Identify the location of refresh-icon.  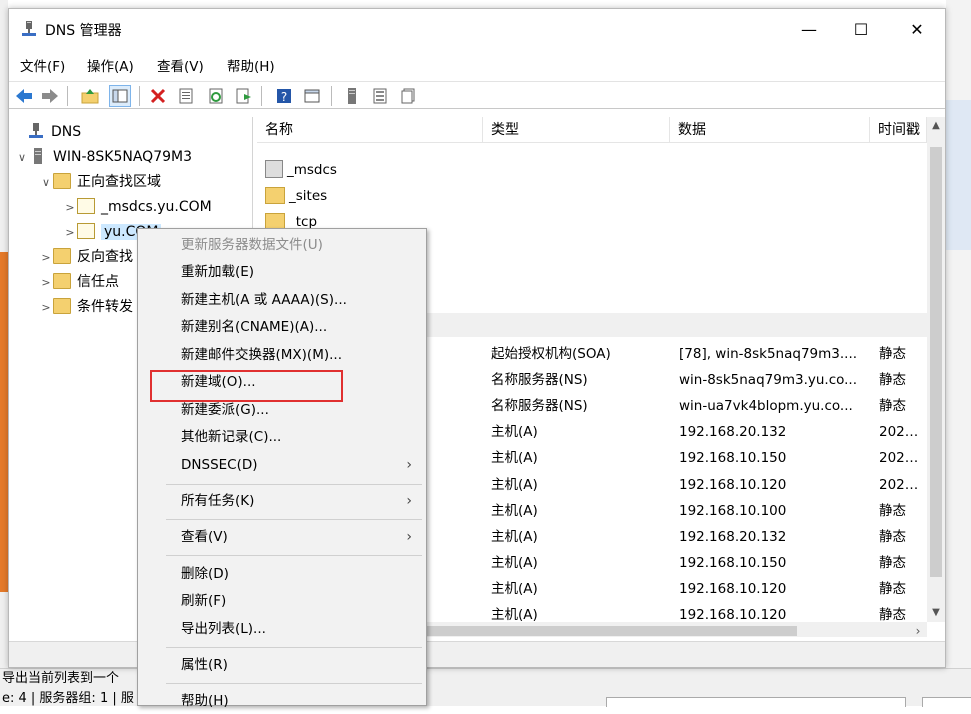
(216, 96).